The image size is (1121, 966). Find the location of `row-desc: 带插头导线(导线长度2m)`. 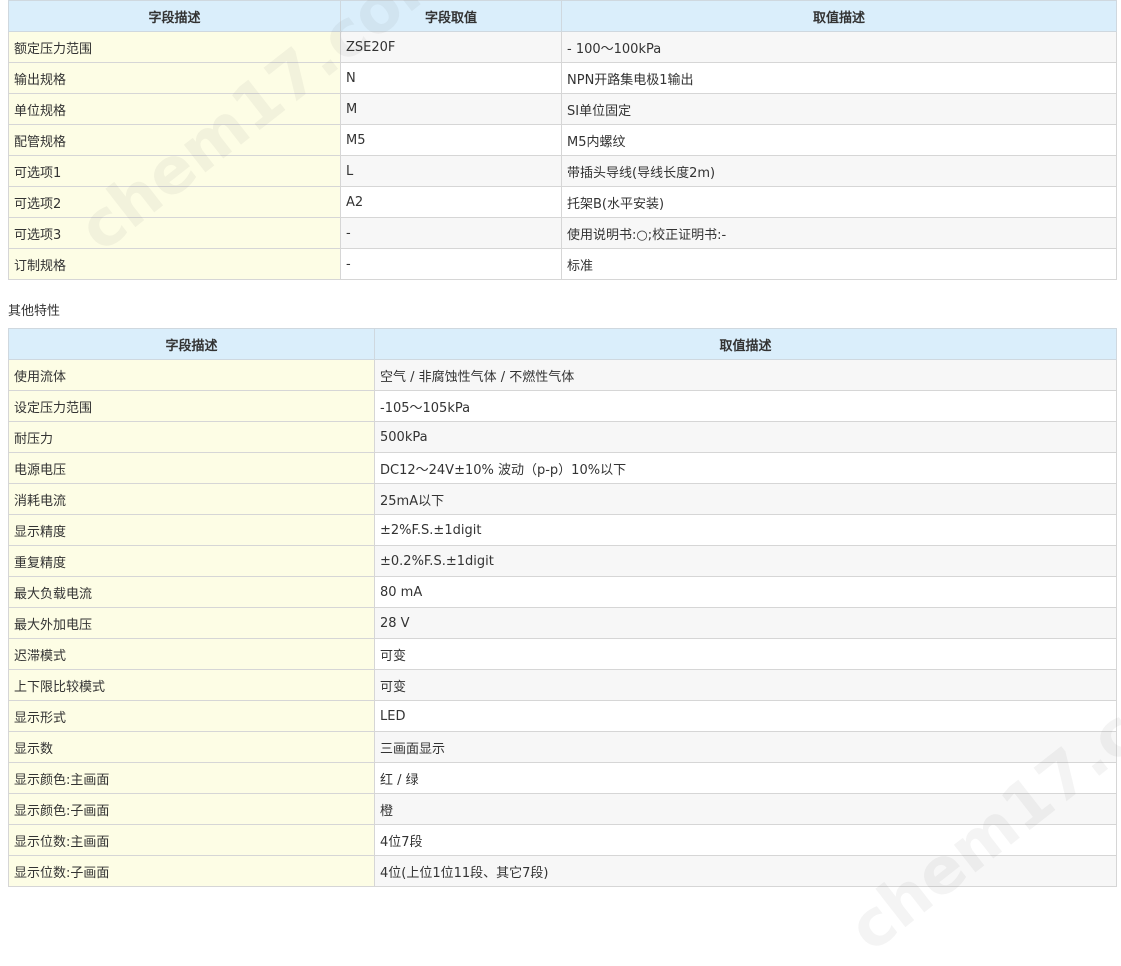

row-desc: 带插头导线(导线长度2m) is located at coordinates (839, 171).